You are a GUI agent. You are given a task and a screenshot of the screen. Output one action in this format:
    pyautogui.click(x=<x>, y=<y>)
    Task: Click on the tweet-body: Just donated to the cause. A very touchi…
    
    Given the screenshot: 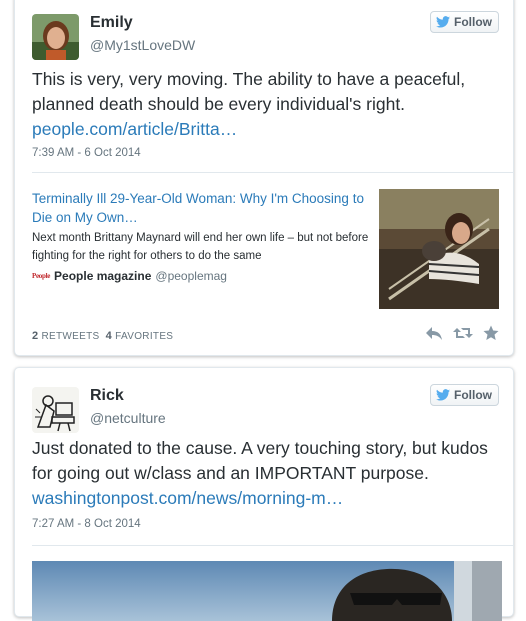 What is the action you would take?
    pyautogui.click(x=260, y=460)
    